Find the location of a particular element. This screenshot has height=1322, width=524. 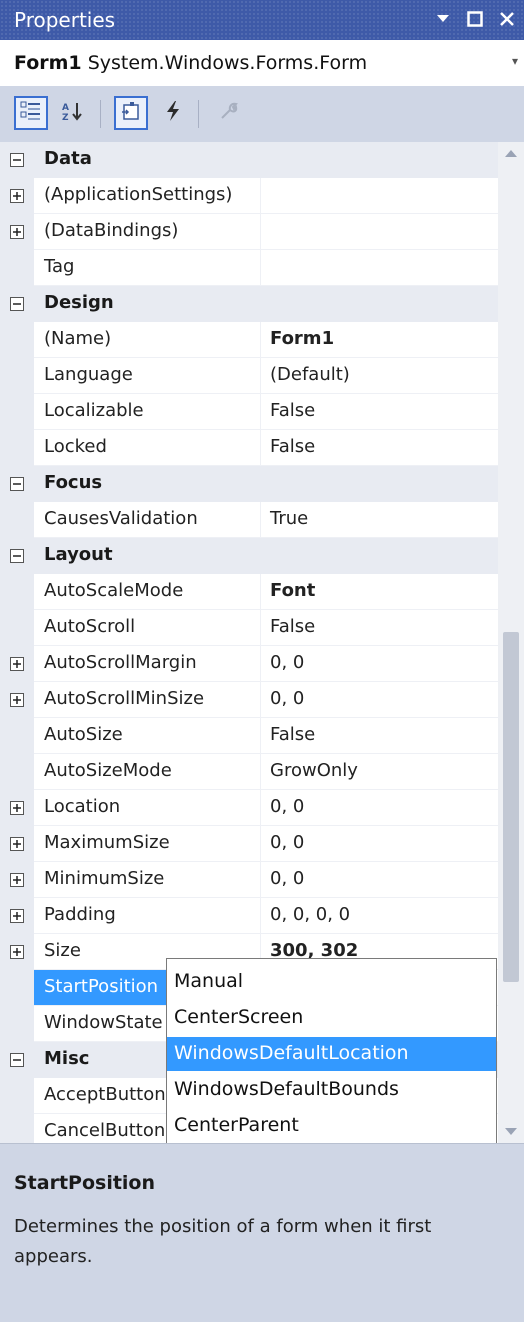

property-name: MinimumSize is located at coordinates (104, 878).